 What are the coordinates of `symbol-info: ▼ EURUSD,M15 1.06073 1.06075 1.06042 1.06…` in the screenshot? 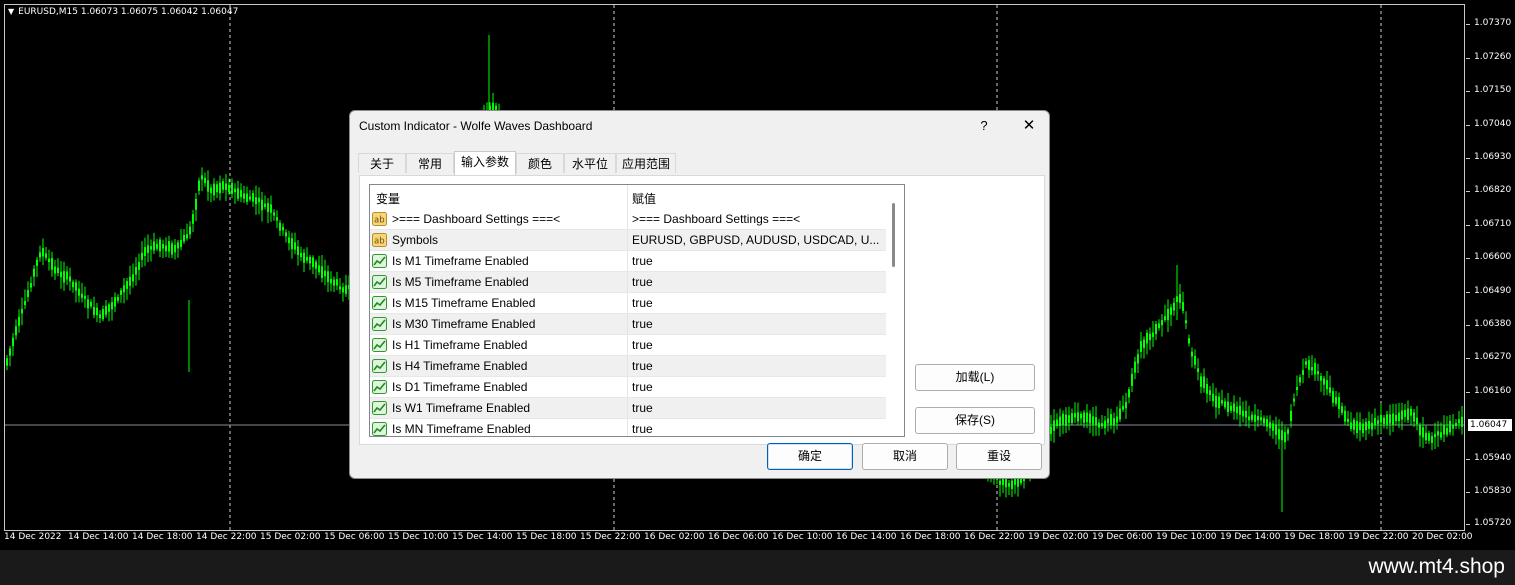 It's located at (123, 12).